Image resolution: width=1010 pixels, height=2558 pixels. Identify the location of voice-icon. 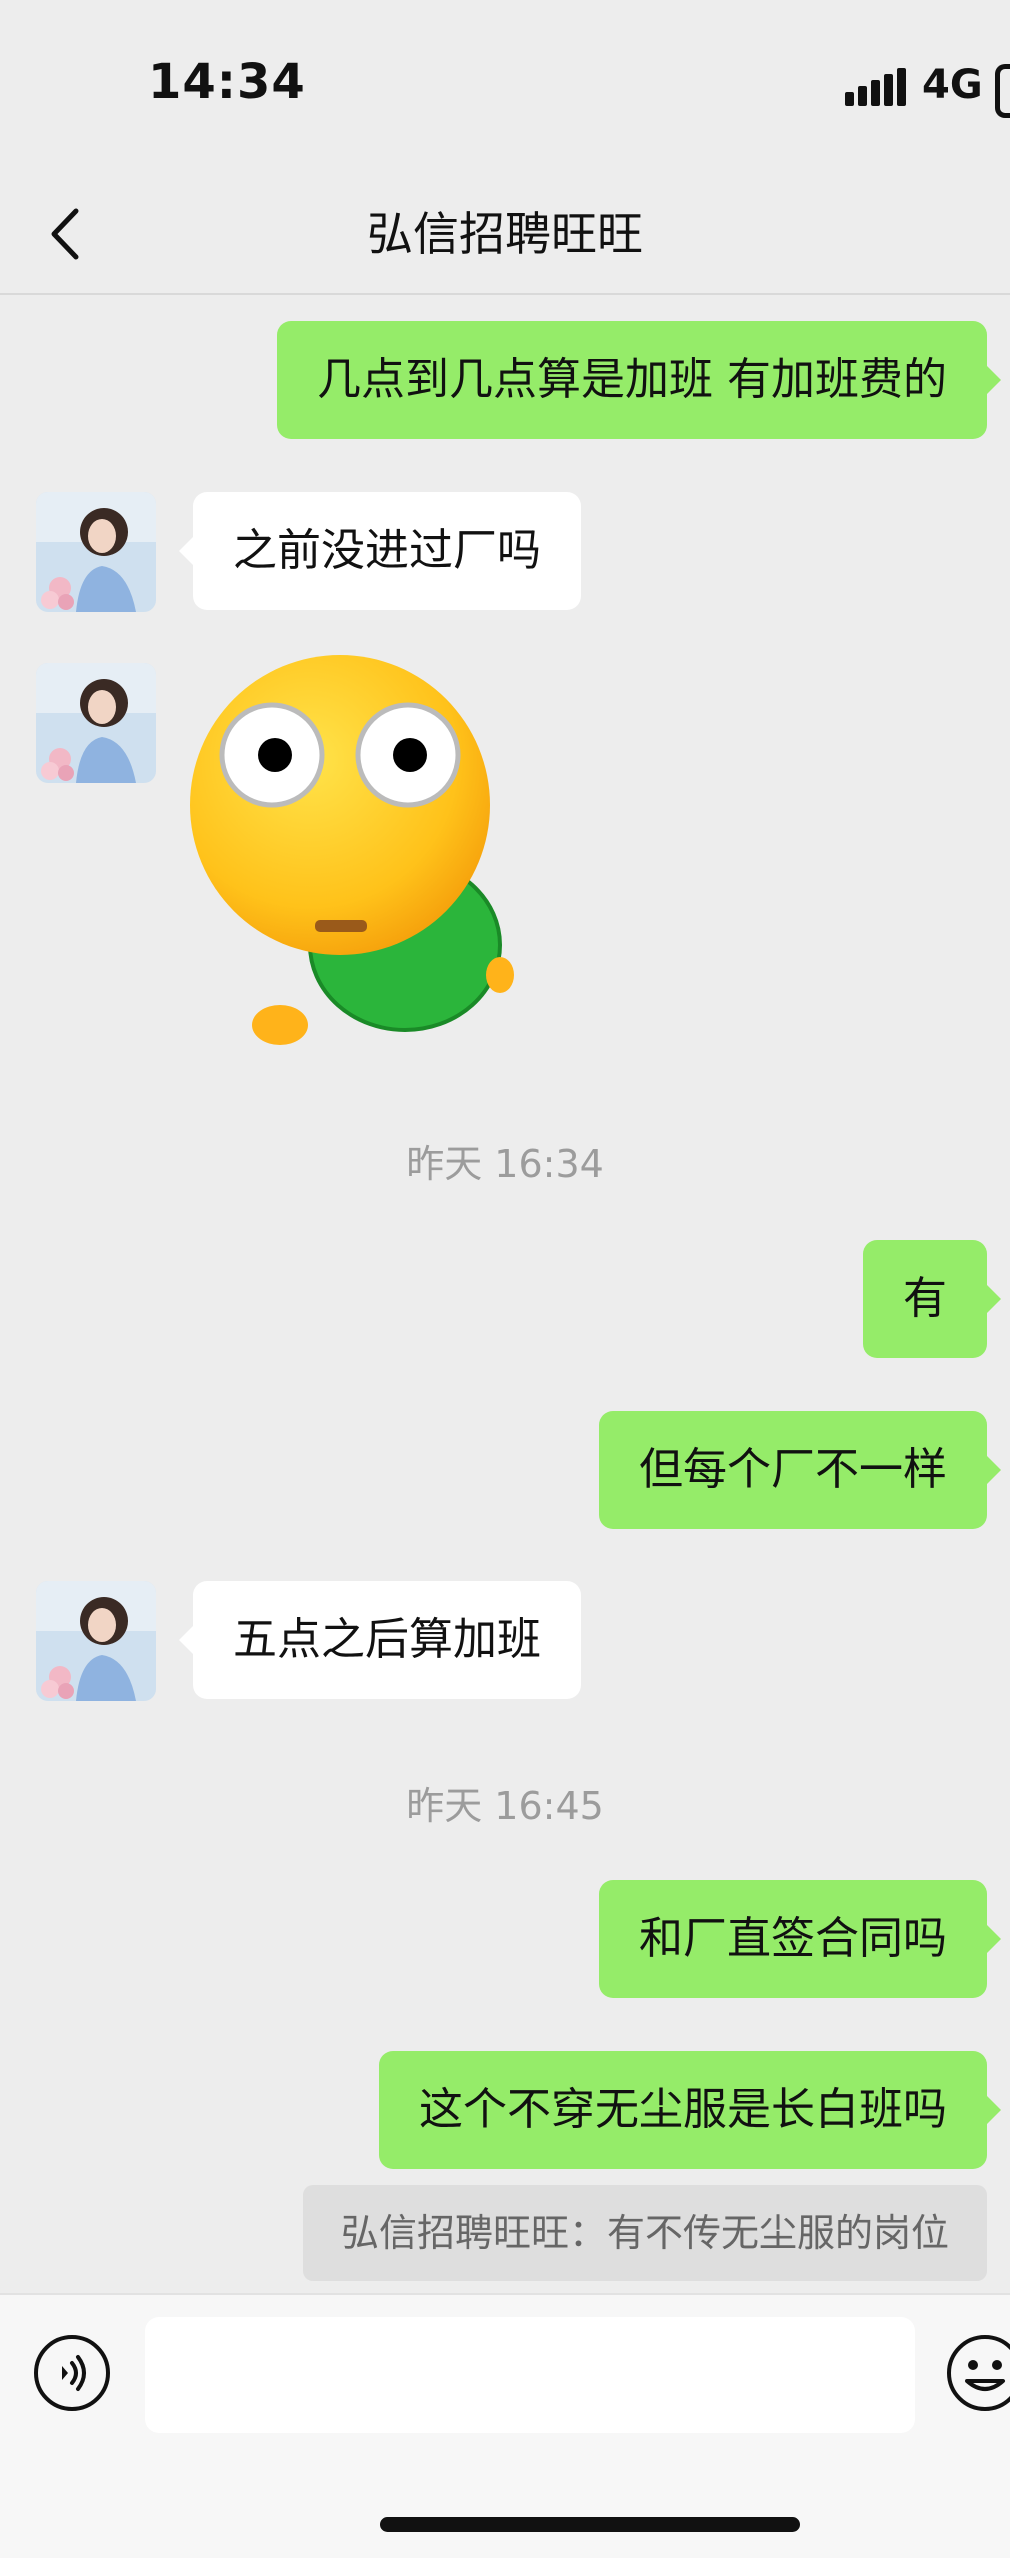
(72, 2373).